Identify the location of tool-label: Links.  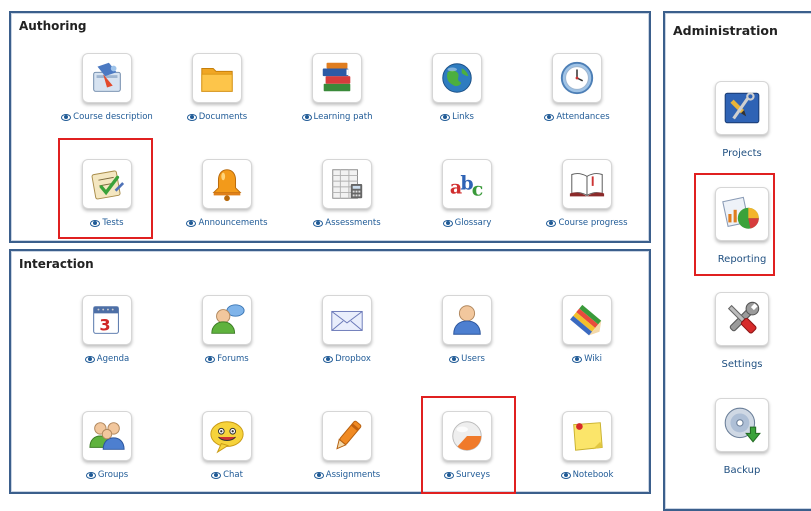
(463, 117).